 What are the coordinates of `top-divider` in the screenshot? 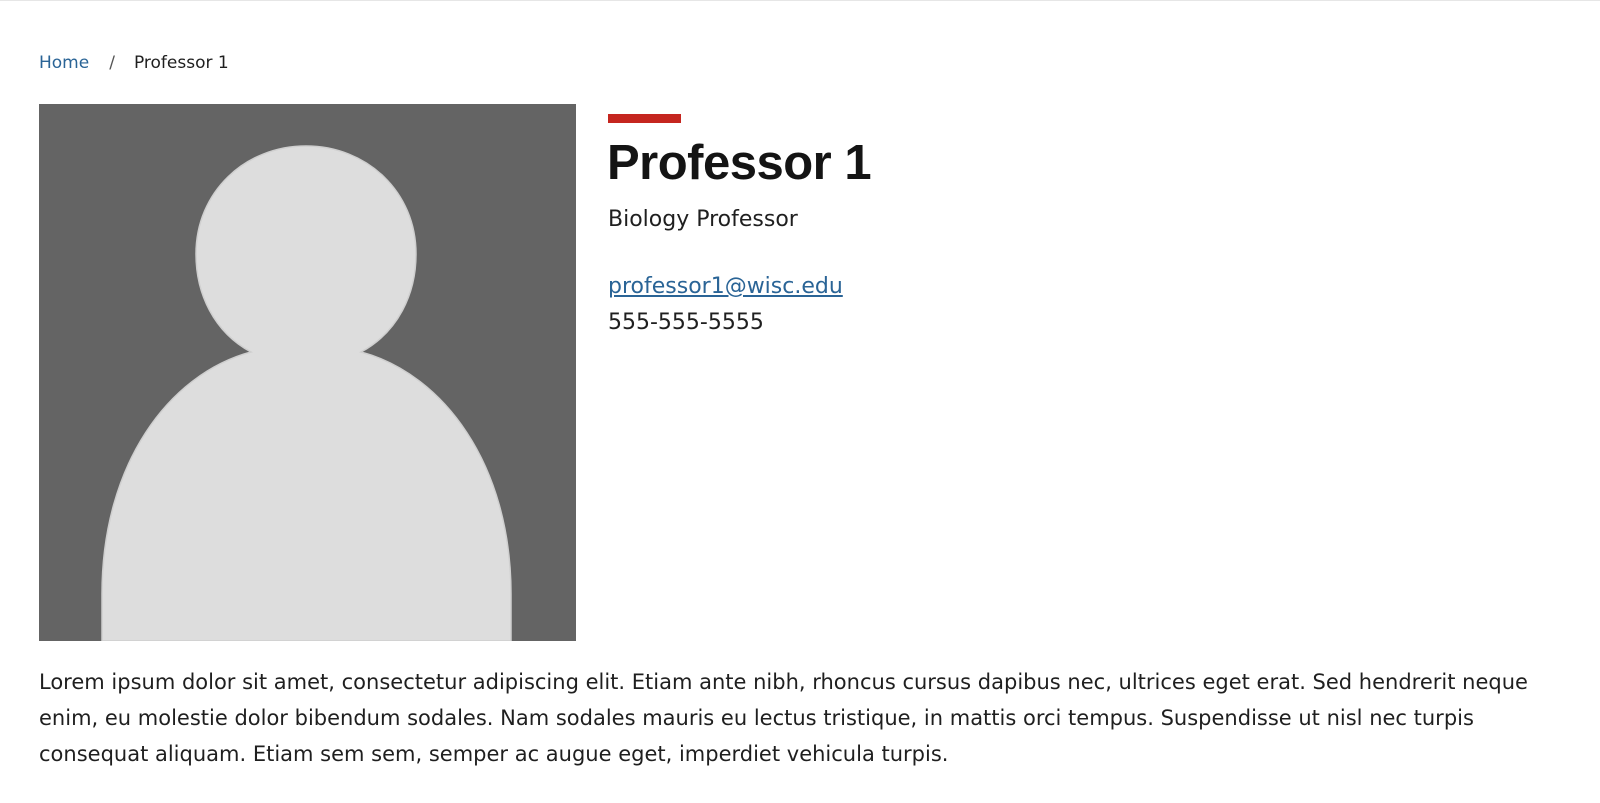 It's located at (800, 0).